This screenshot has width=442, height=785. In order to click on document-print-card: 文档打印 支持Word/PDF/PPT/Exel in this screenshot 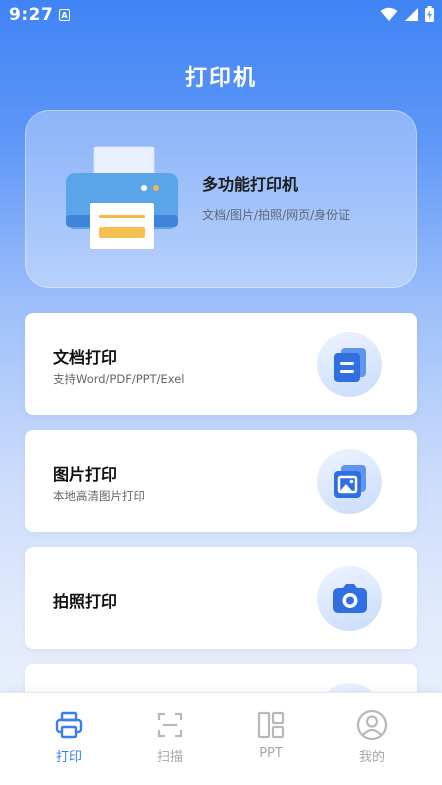, I will do `click(221, 364)`.